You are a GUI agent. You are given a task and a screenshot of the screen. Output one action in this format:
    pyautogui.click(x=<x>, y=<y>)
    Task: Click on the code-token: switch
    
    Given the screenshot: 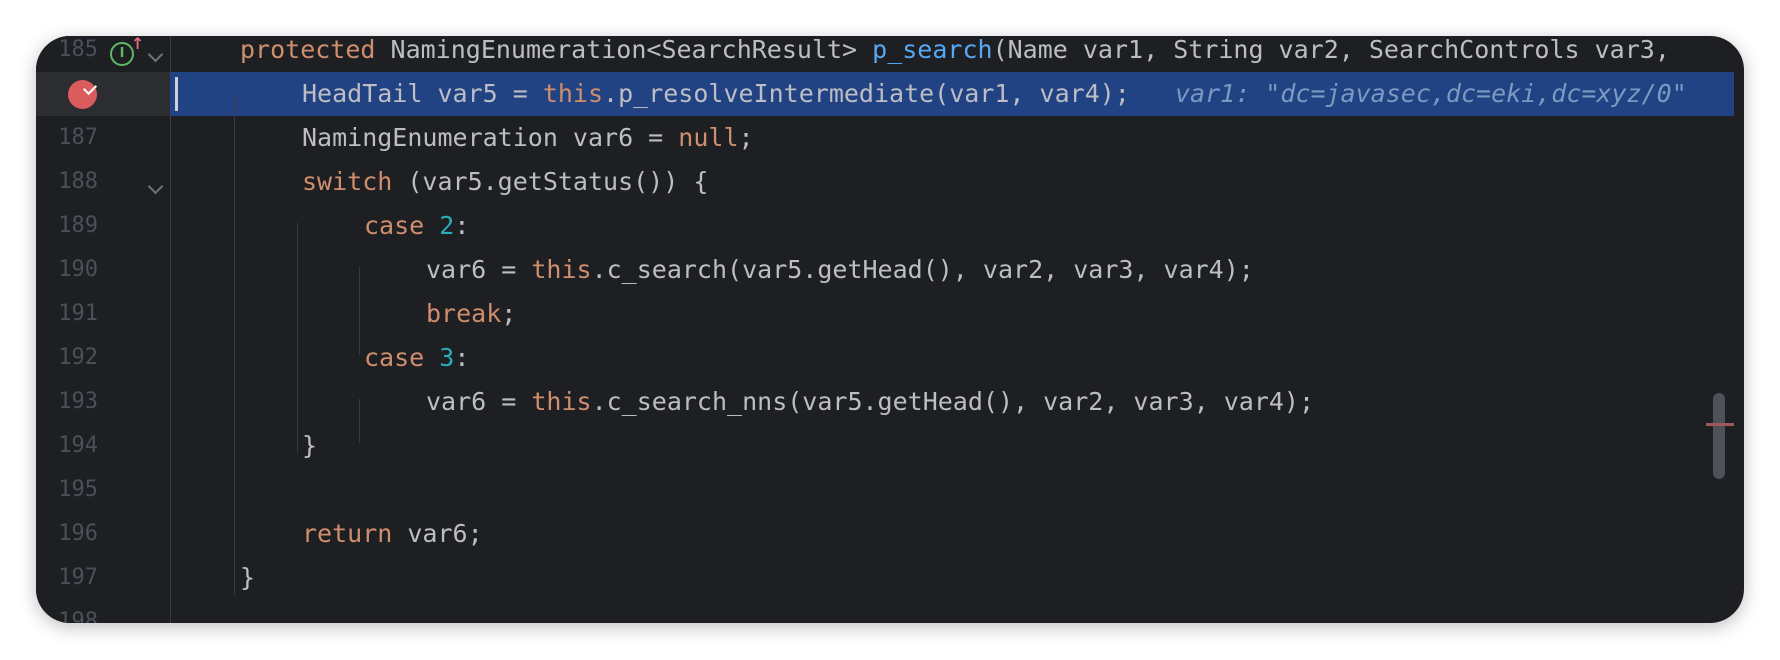 What is the action you would take?
    pyautogui.click(x=347, y=181)
    